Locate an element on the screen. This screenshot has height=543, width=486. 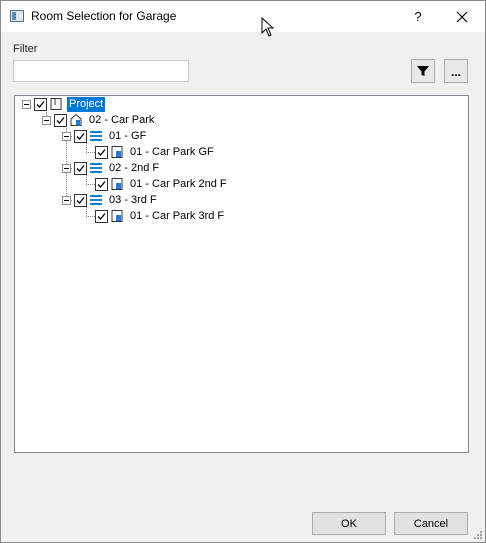
resize-grip-icon is located at coordinates (478, 535).